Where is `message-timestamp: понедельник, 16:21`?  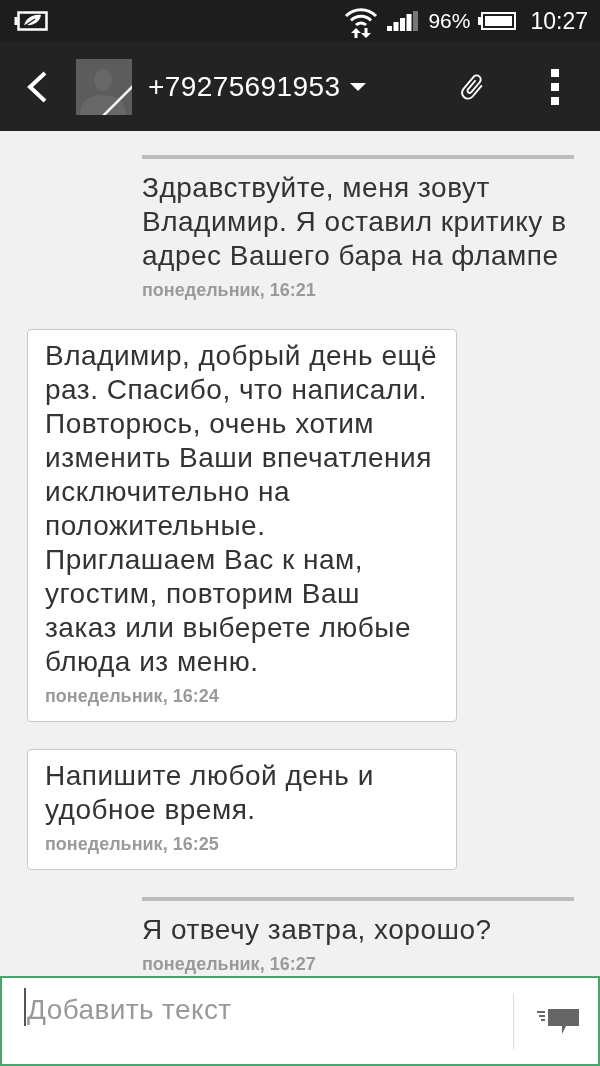 message-timestamp: понедельник, 16:21 is located at coordinates (229, 290).